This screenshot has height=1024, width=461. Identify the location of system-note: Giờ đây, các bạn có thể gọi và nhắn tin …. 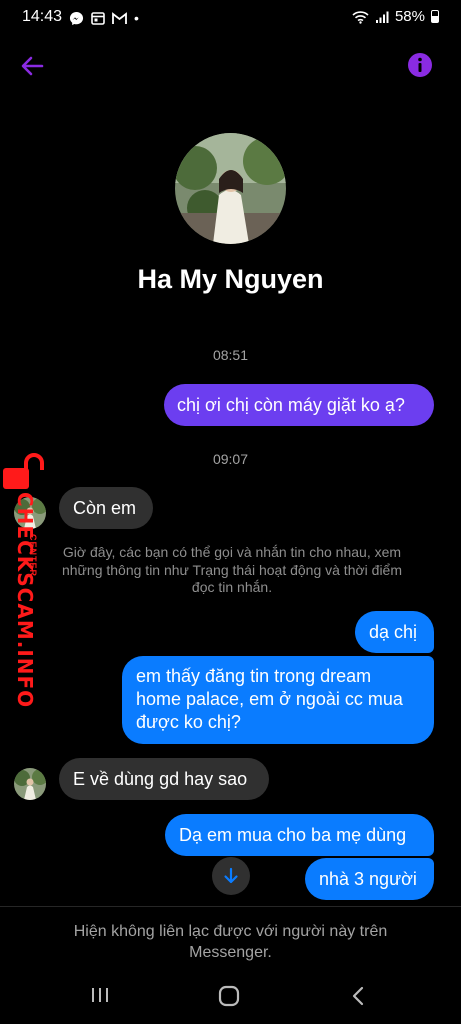
(232, 569).